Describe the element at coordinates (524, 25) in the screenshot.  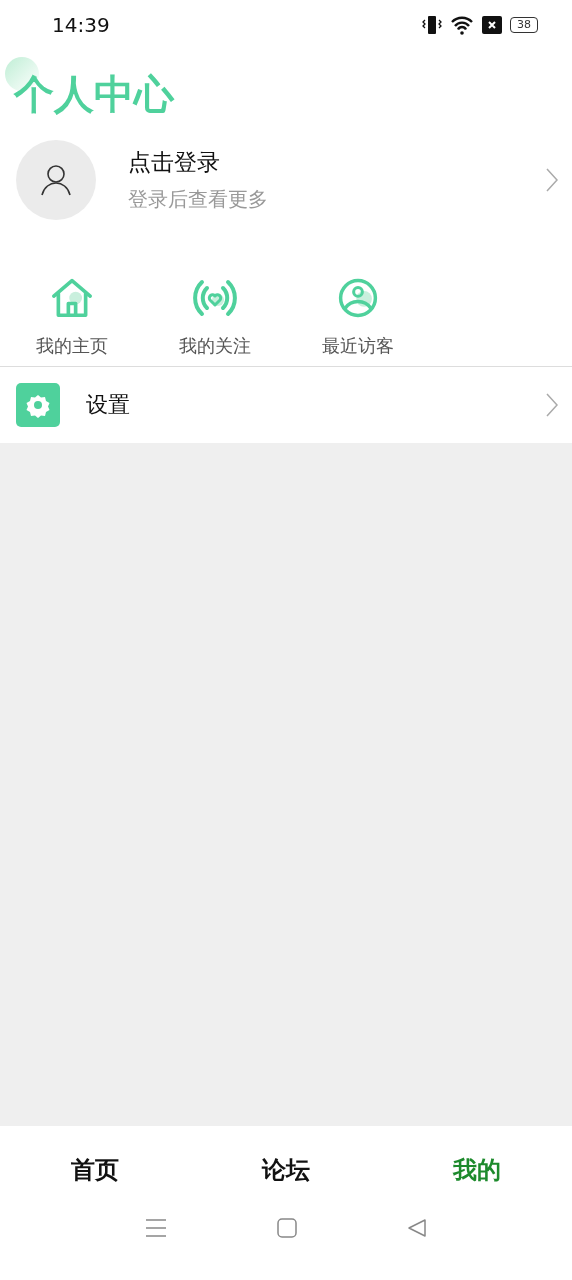
I see `battery-level: 38` at that location.